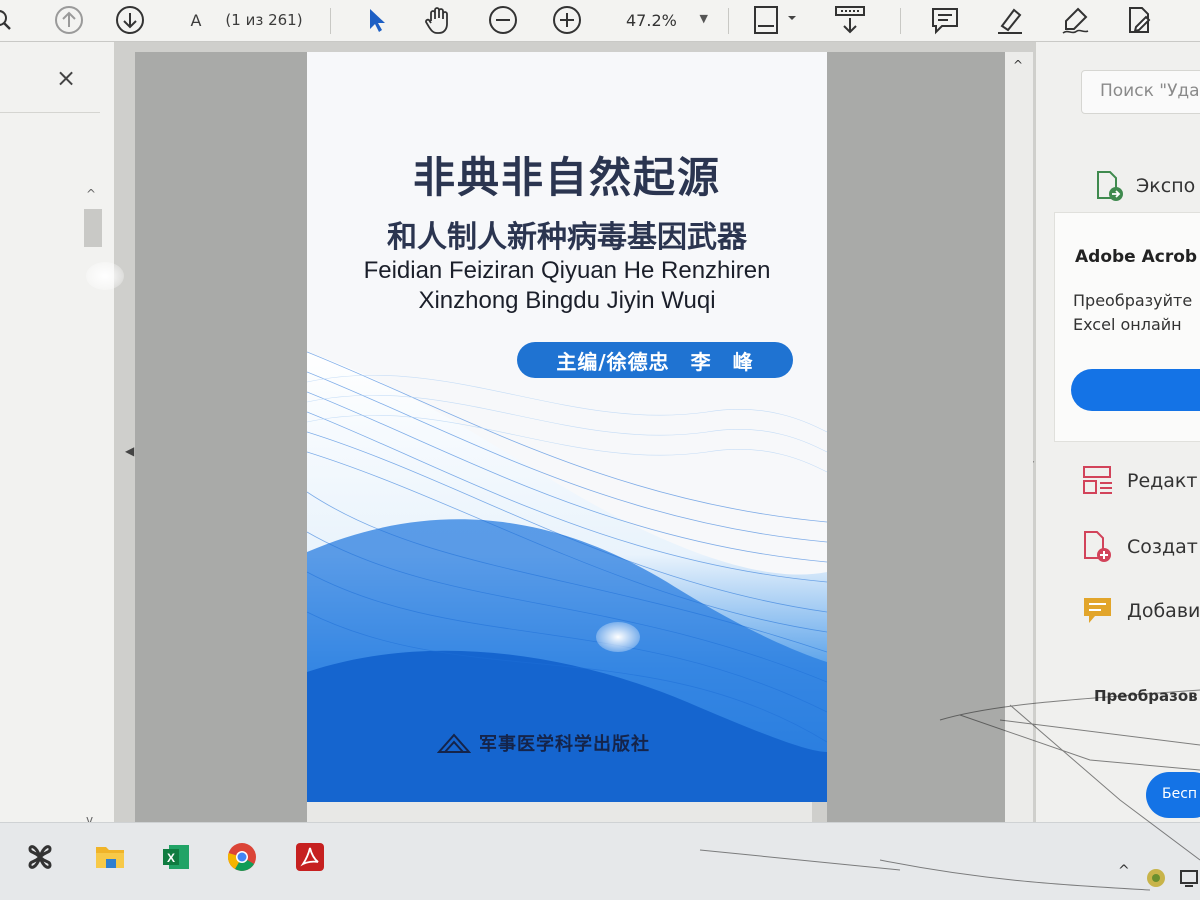  I want to click on promo-text: Преобразуйте Excel онлайн, so click(1132, 313).